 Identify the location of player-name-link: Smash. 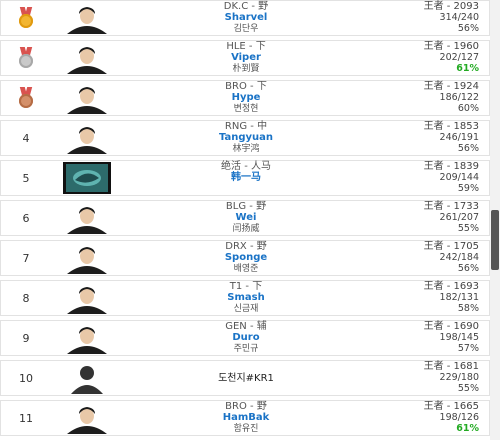
(246, 298).